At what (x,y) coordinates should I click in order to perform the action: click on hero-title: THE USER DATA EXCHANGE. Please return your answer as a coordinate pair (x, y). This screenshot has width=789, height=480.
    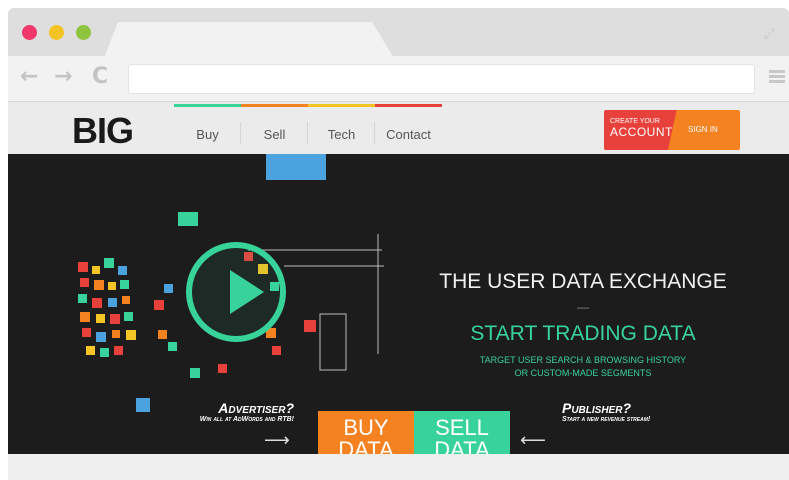
    Looking at the image, I should click on (583, 281).